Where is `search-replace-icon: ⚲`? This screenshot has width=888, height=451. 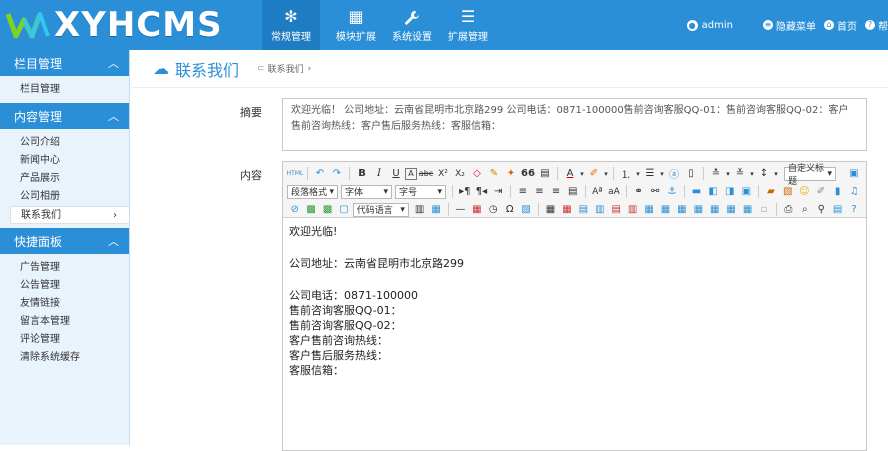
search-replace-icon: ⚲ is located at coordinates (821, 209).